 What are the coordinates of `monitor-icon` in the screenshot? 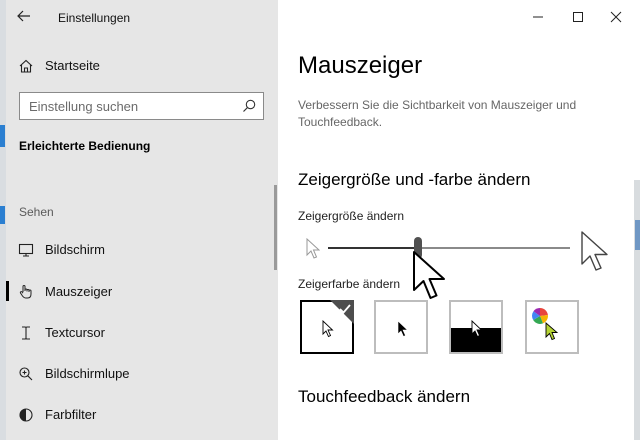 It's located at (26, 250).